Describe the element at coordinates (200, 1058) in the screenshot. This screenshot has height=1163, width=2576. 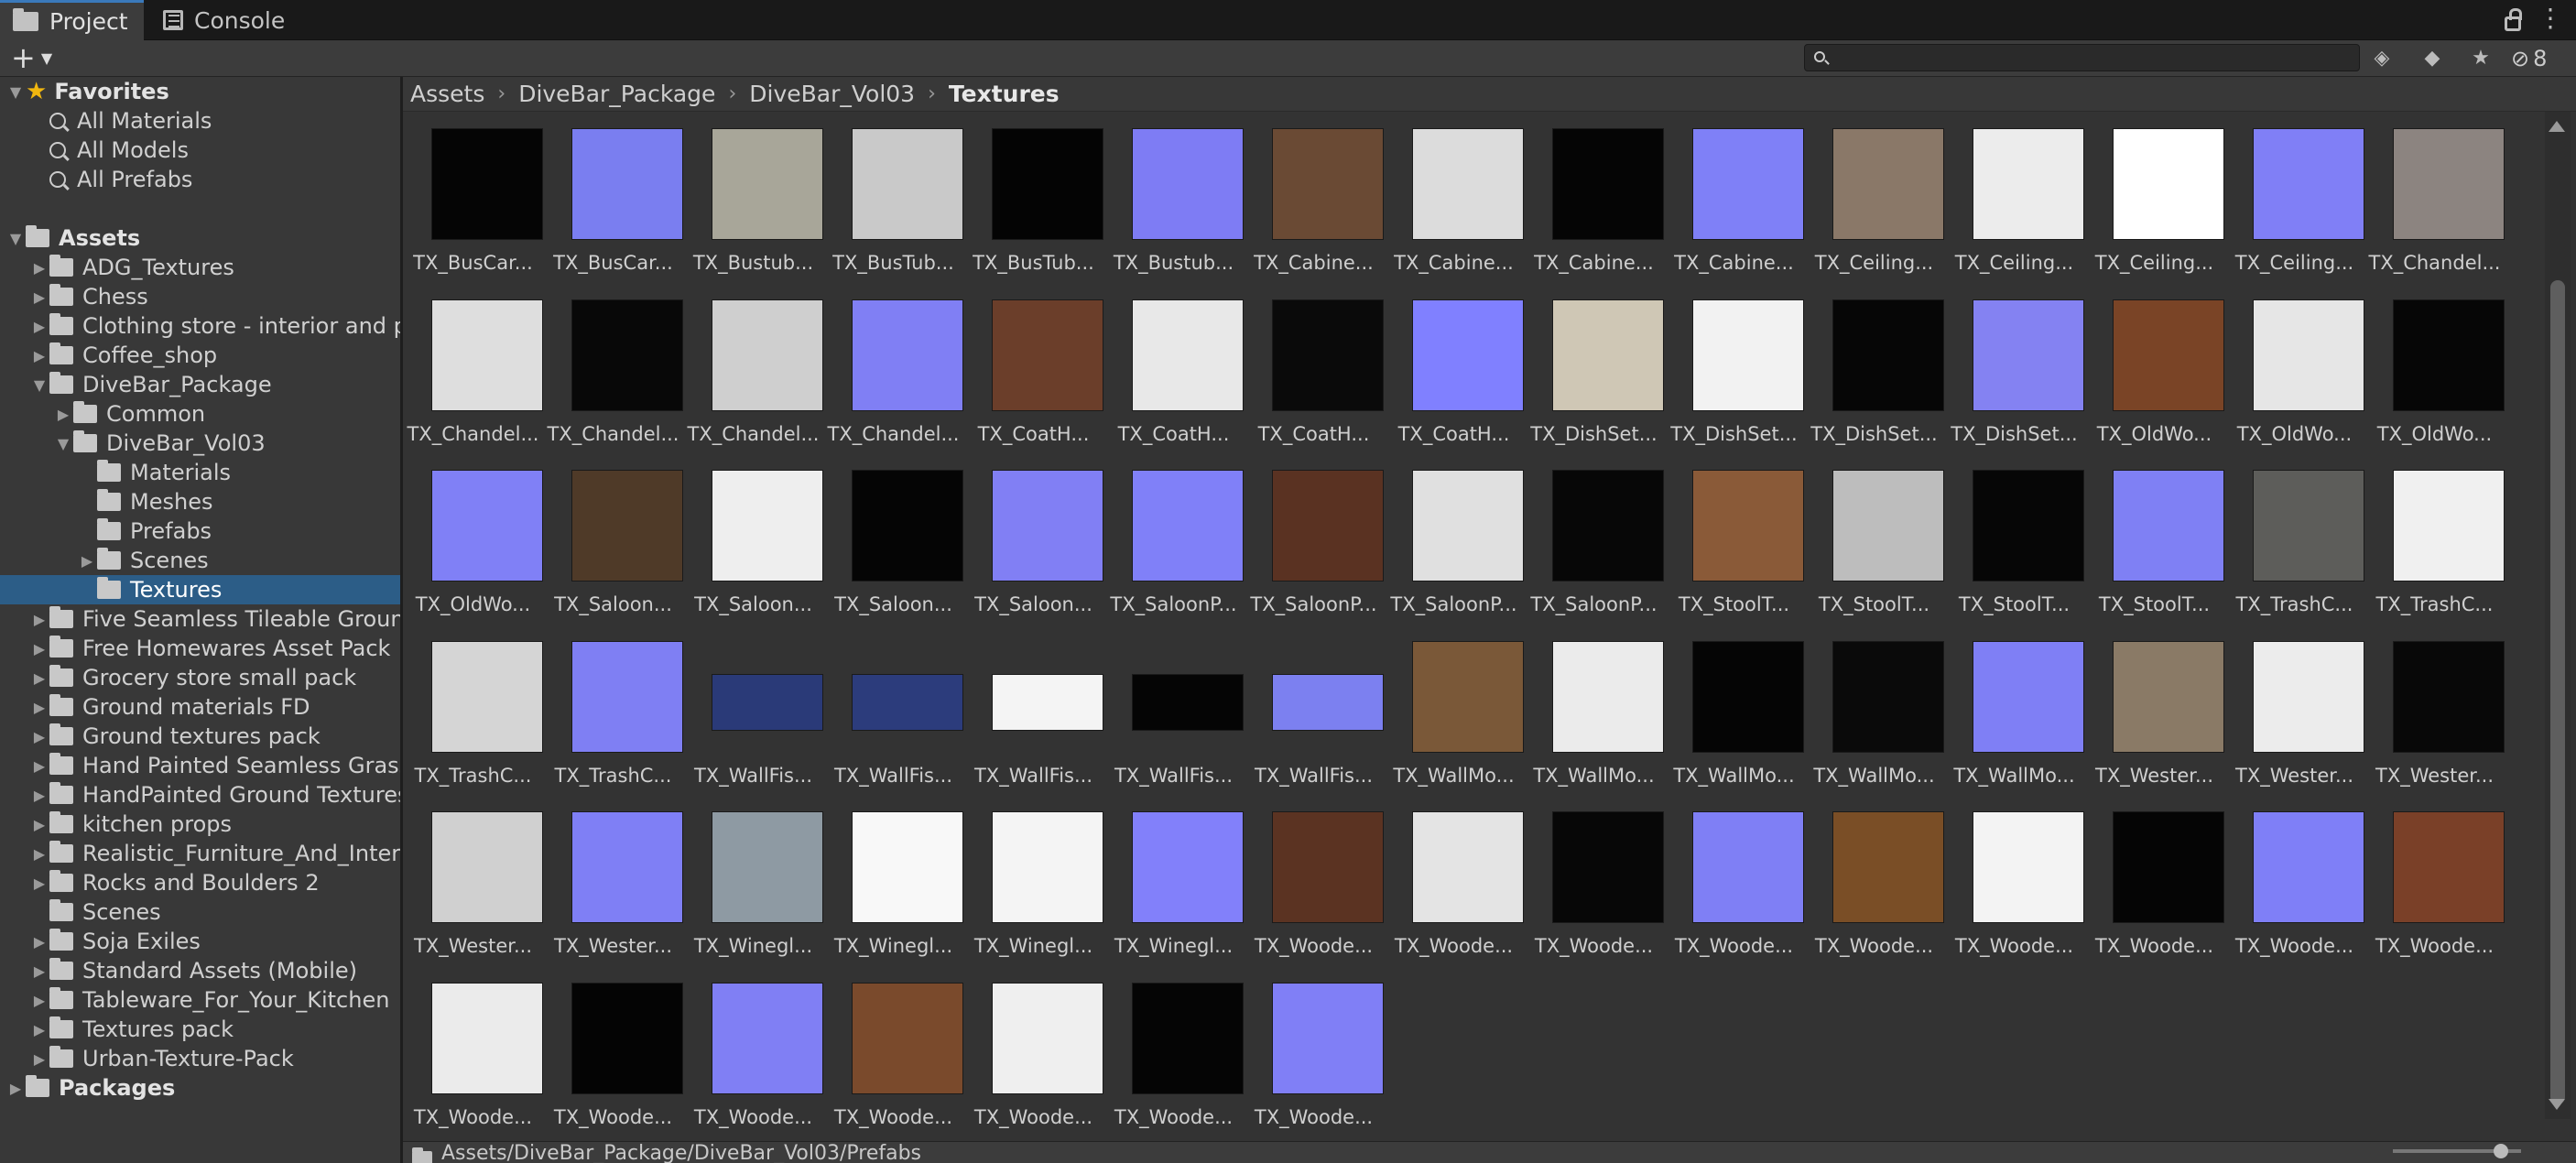
I see `tree-item-urban-texture-pack: ▶ Urban-Texture-Pack` at that location.